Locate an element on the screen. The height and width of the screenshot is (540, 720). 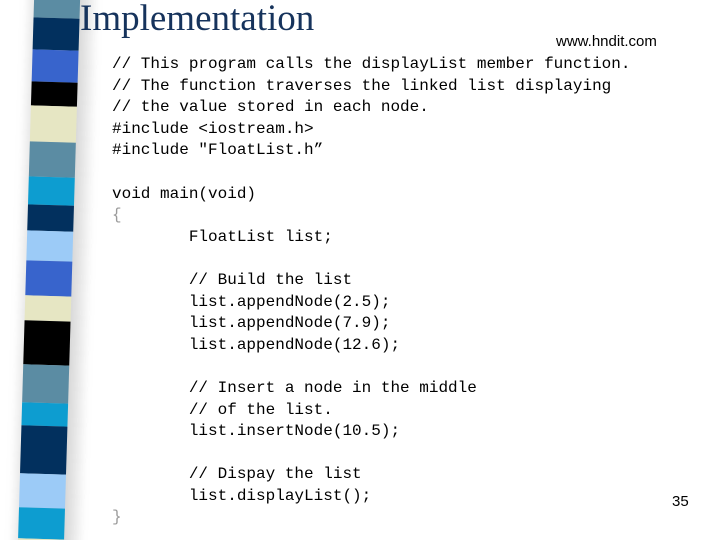
code-line: FloatList list; is located at coordinates (222, 236).